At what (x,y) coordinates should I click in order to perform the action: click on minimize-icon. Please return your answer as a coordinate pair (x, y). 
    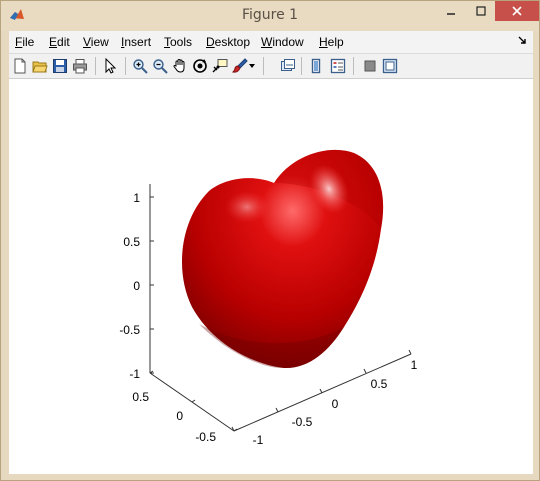
    Looking at the image, I should click on (450, 14).